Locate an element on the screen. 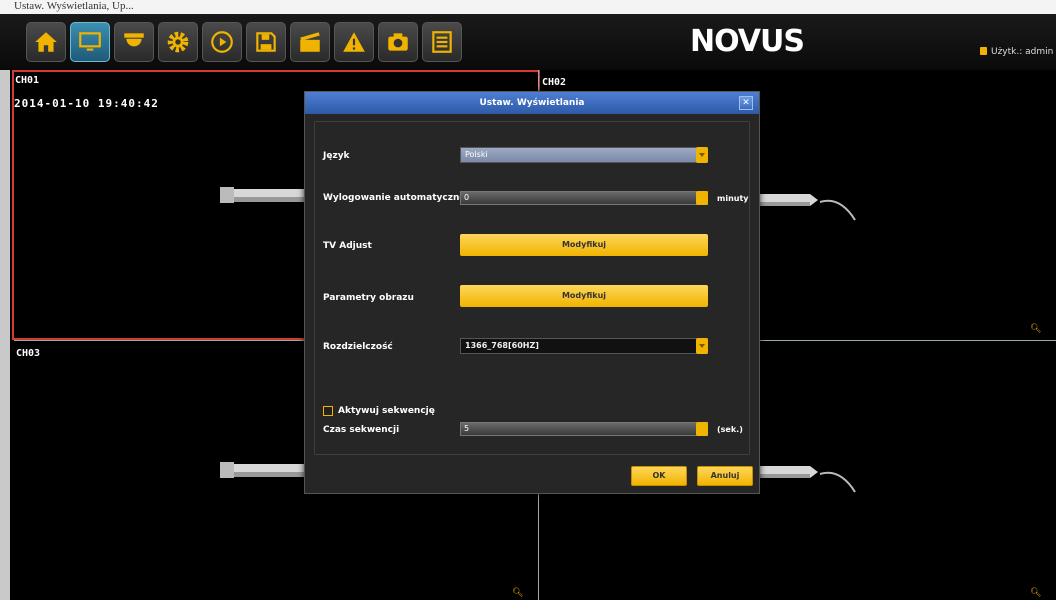  camera-image-ch03 is located at coordinates (265, 470).